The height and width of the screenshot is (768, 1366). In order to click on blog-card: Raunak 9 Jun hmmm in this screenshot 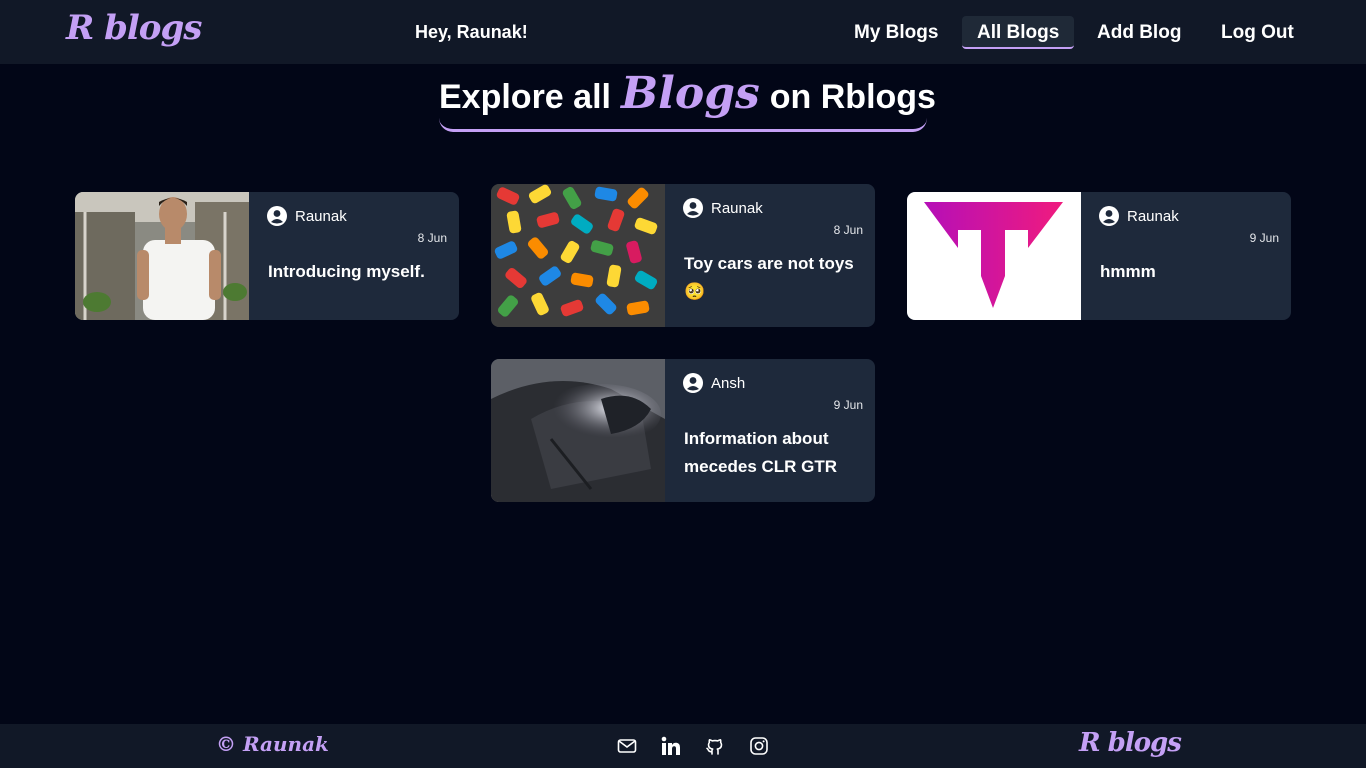, I will do `click(1099, 256)`.